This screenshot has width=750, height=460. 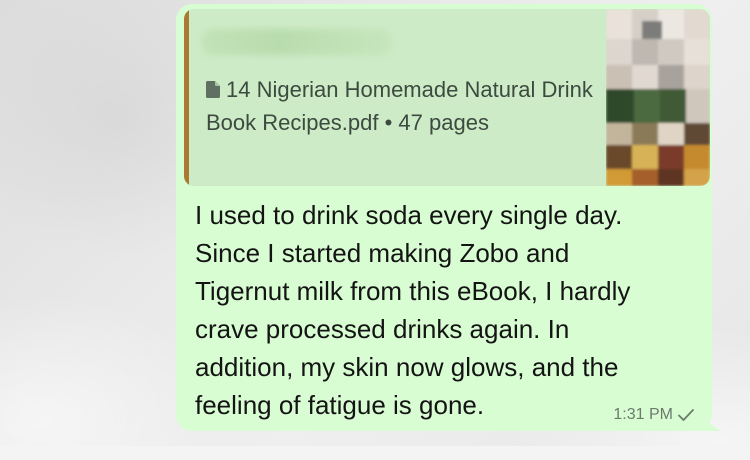 I want to click on message-line: I used to drink soda every single day., so click(x=409, y=215).